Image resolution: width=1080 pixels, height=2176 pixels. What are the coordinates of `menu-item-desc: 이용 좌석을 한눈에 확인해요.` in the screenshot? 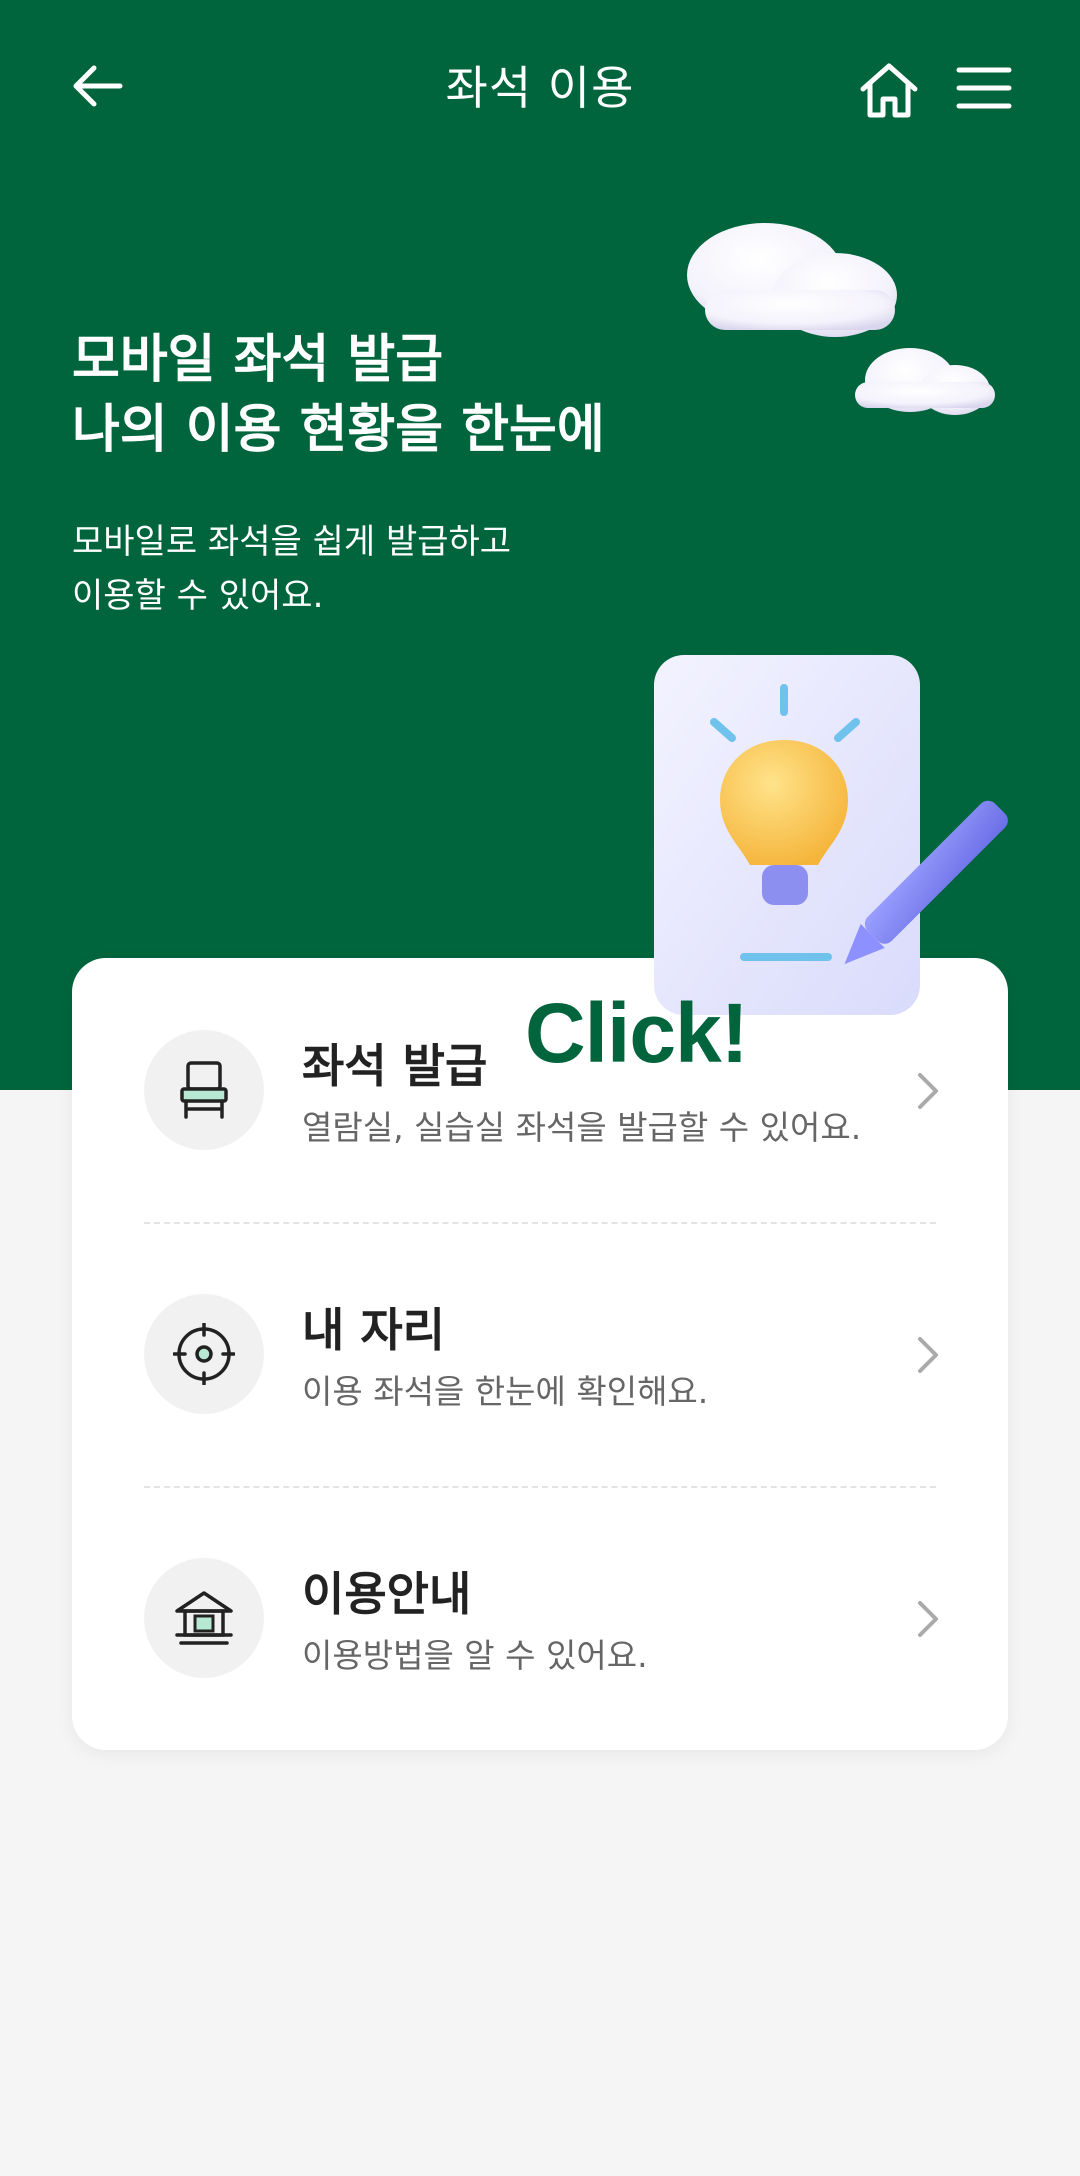 It's located at (505, 1391).